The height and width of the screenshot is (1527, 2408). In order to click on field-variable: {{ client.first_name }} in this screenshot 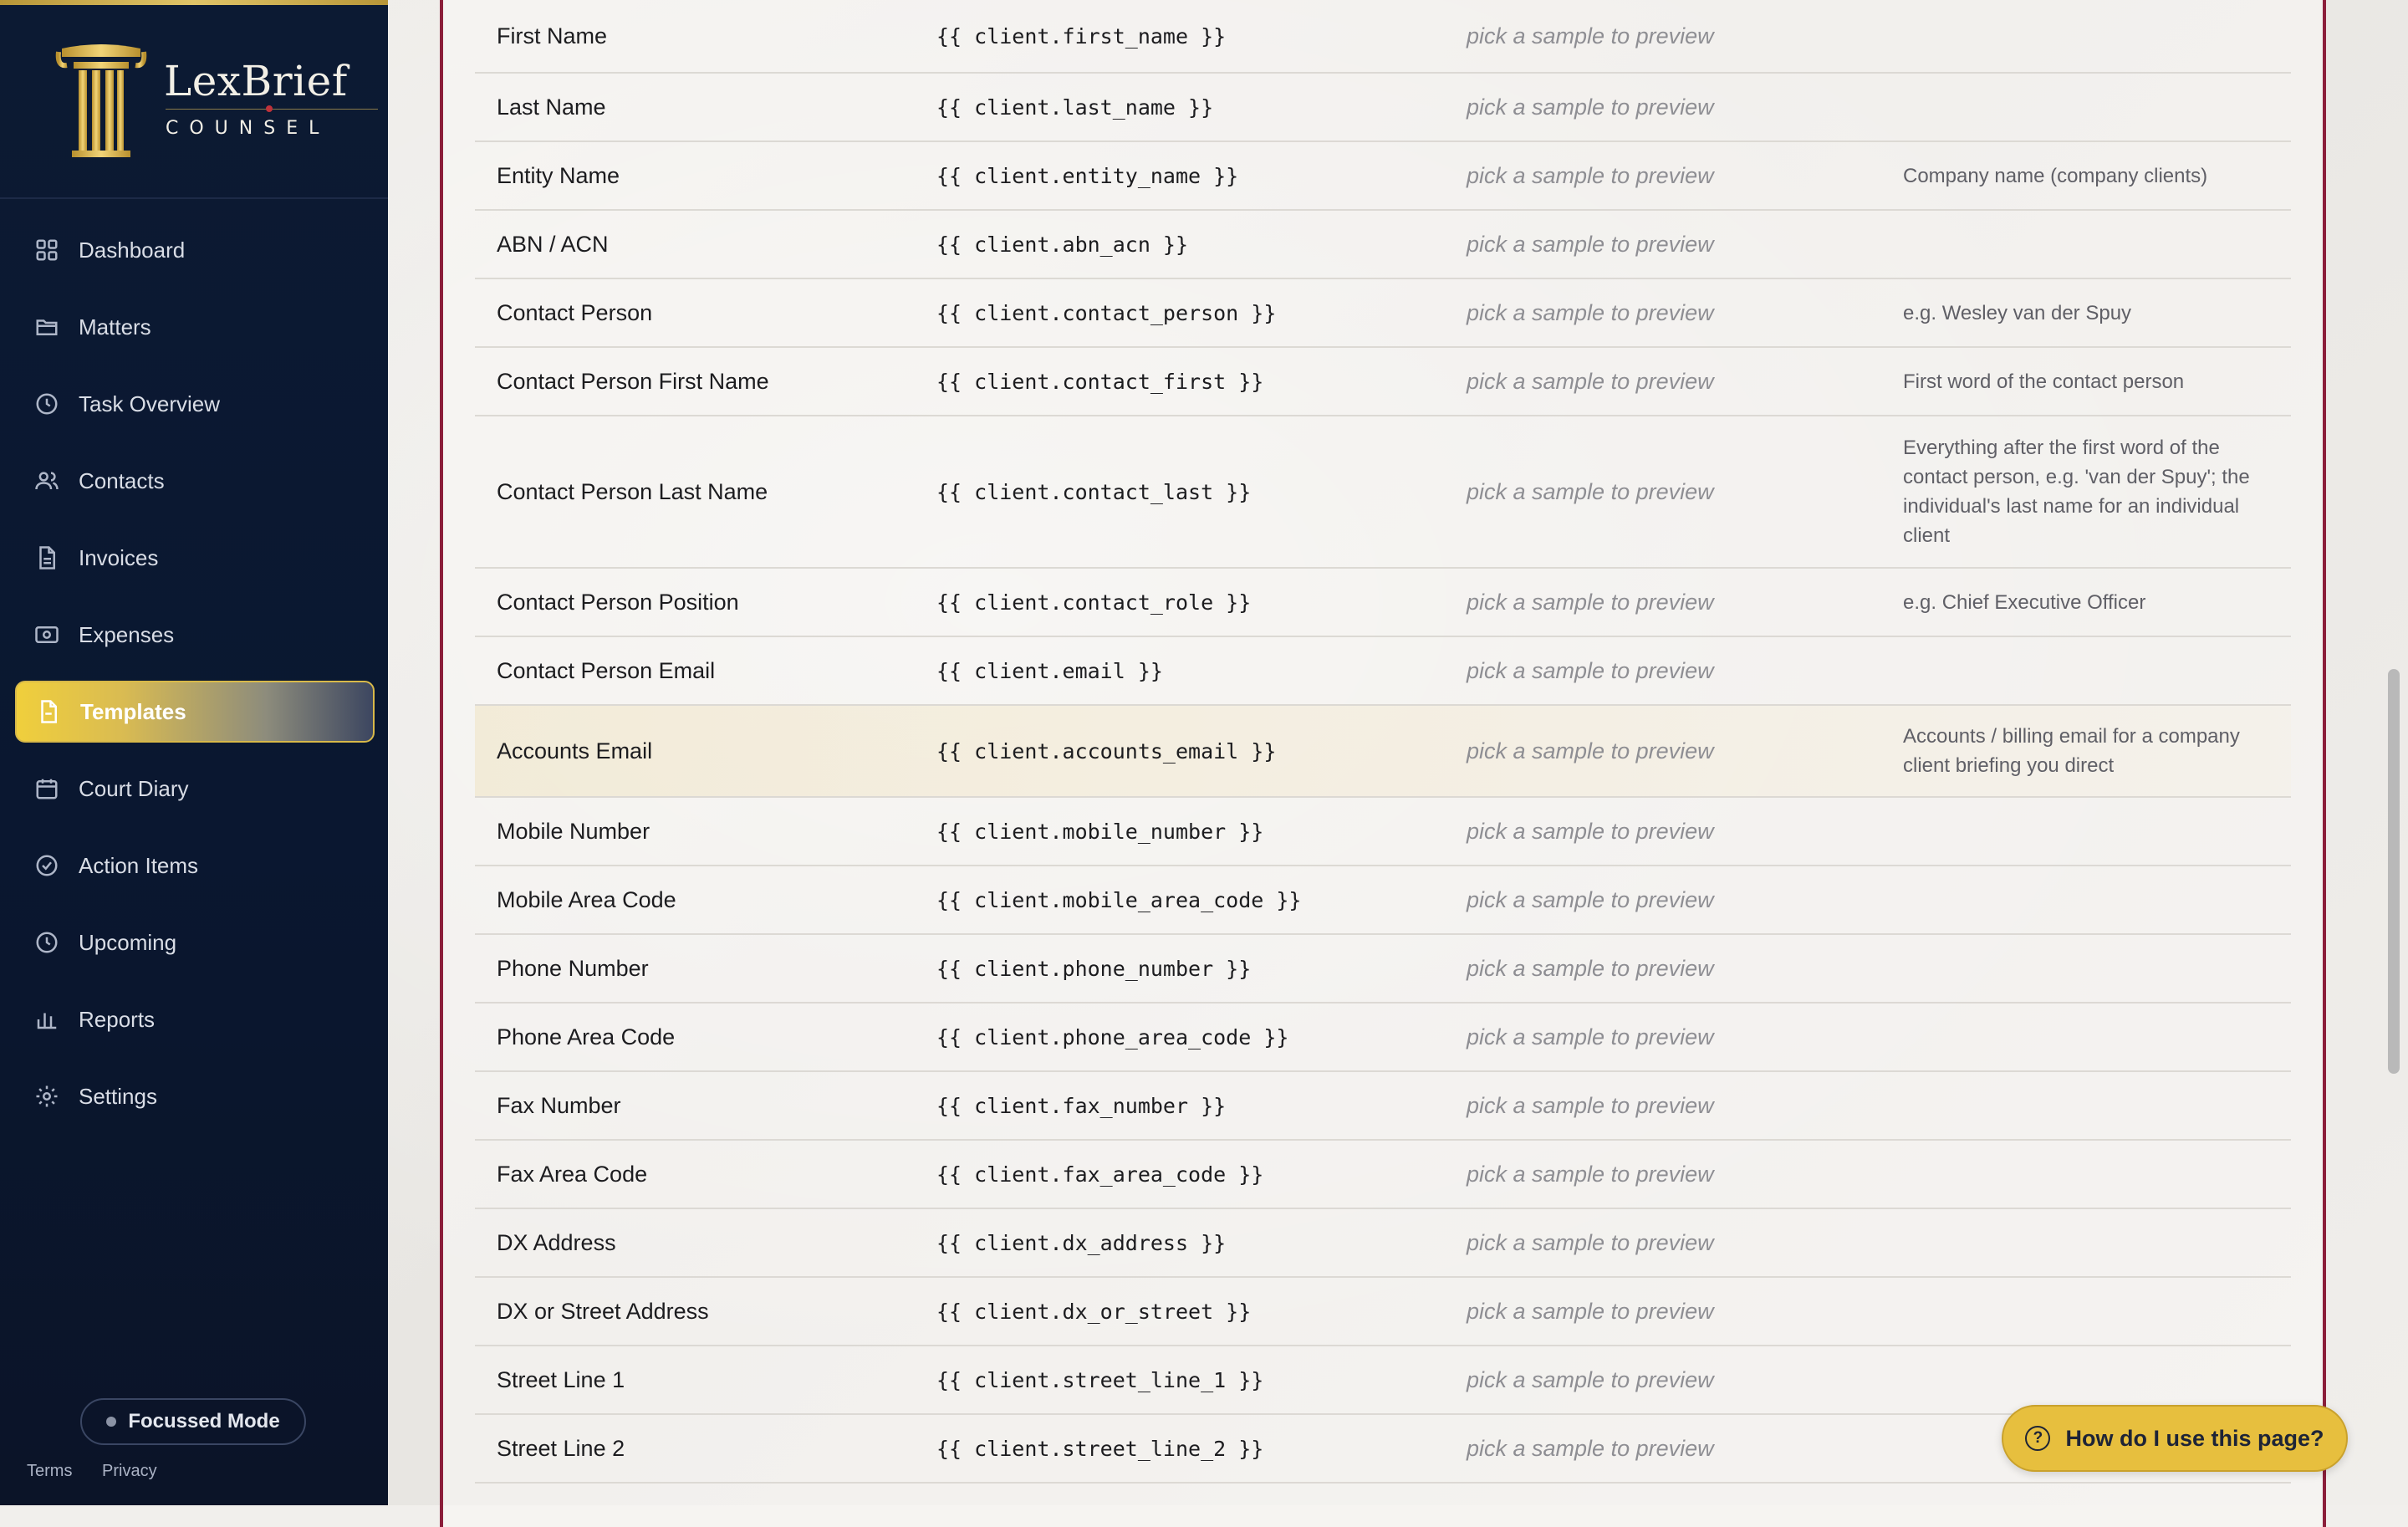, I will do `click(1184, 36)`.